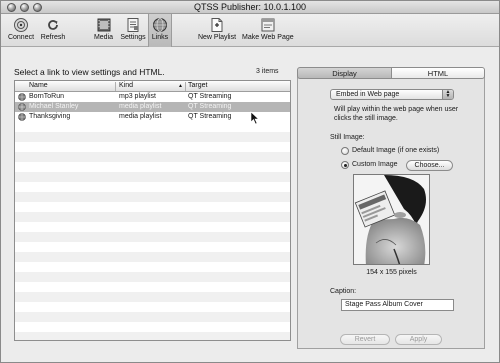  What do you see at coordinates (397, 305) in the screenshot?
I see `caption-field: Stage Pass Album Cover` at bounding box center [397, 305].